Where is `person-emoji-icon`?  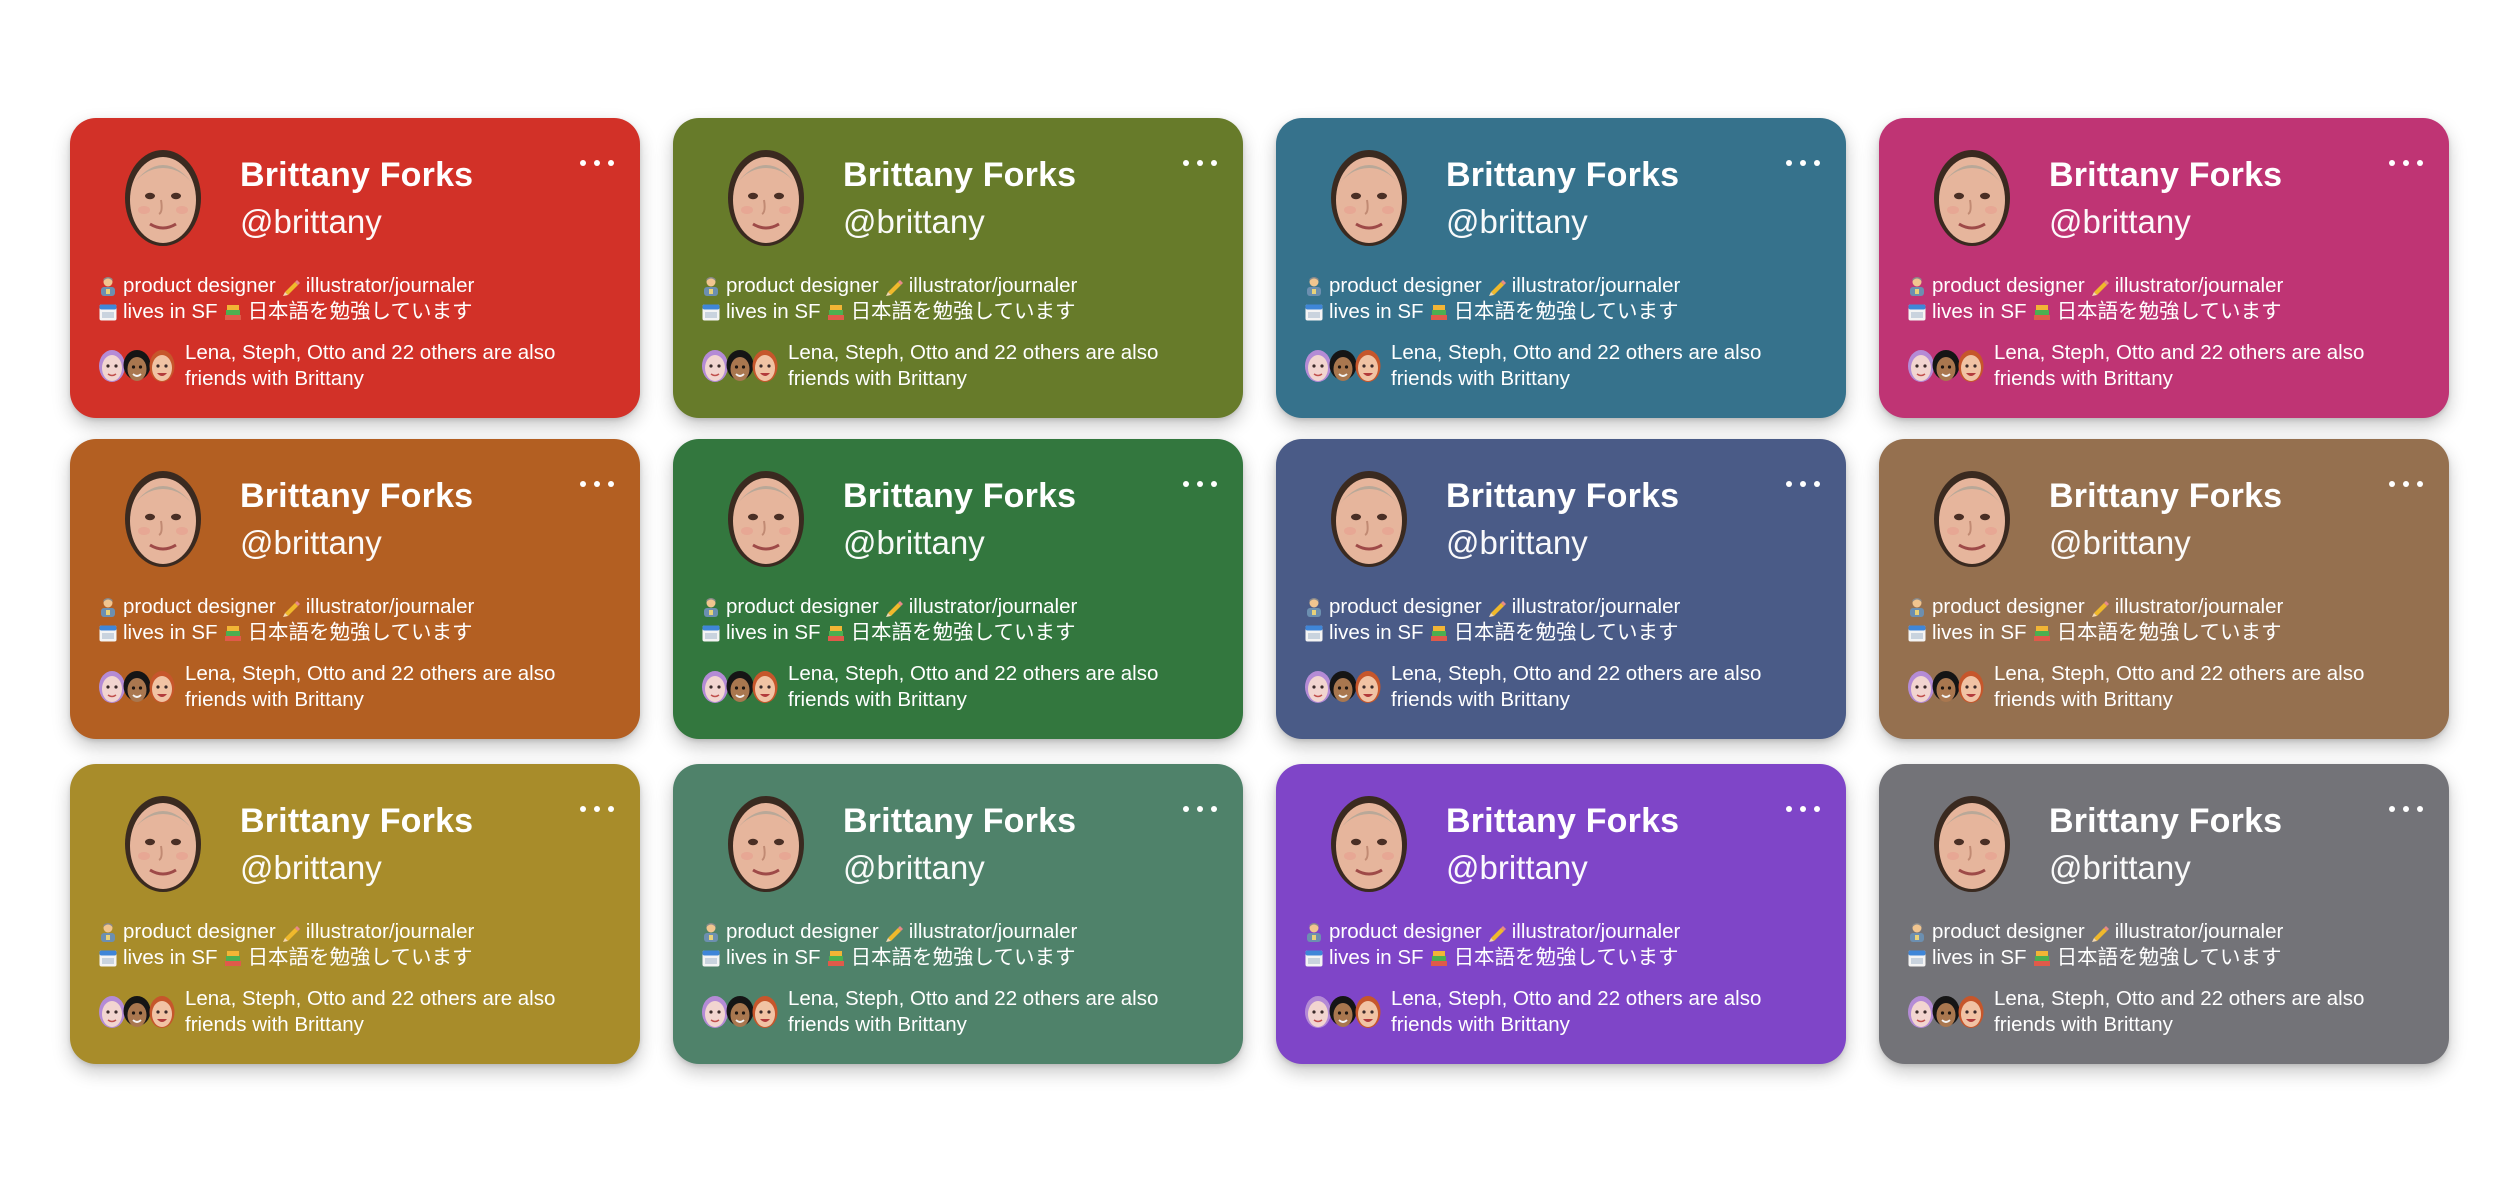 person-emoji-icon is located at coordinates (1917, 607).